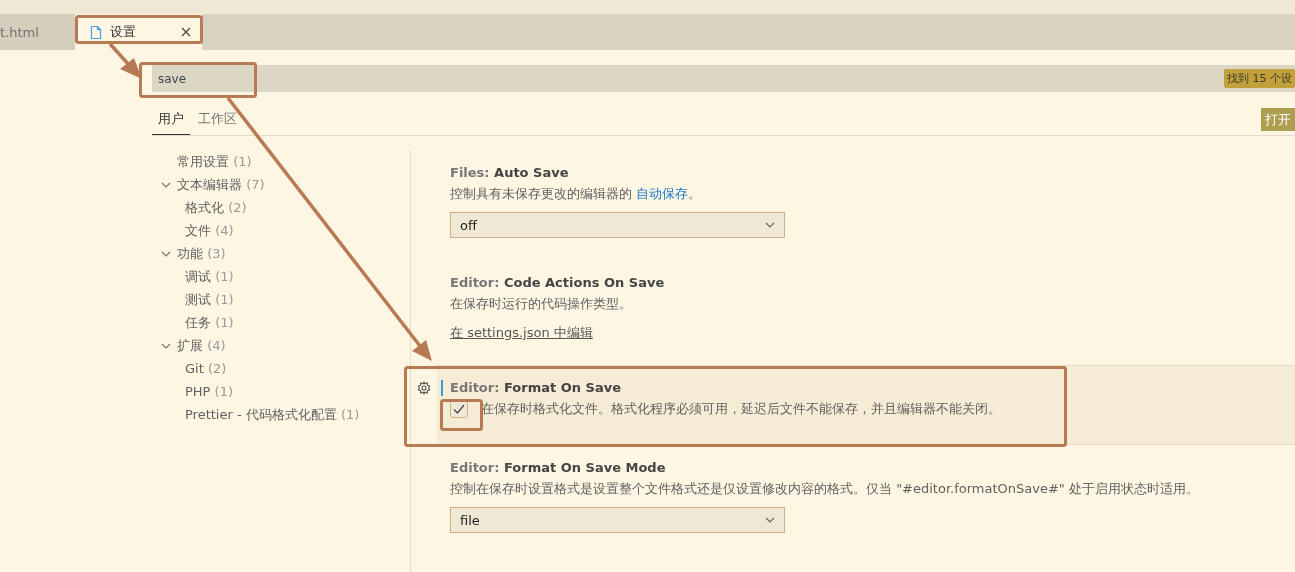 This screenshot has height=572, width=1295. I want to click on setting-description: 在保存时运行的代码操作类型。, so click(541, 304).